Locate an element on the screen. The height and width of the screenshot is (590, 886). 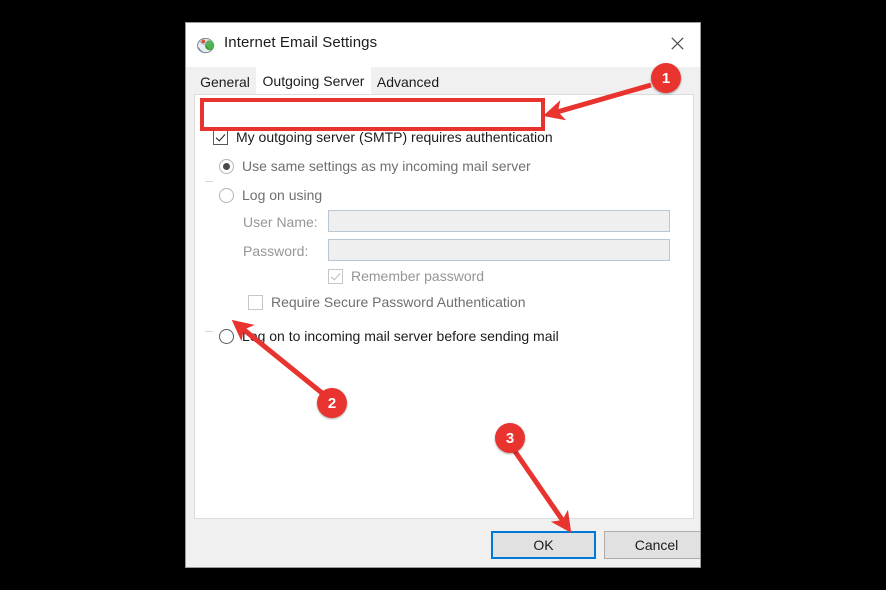
log-on-using-radio-row: Log on using is located at coordinates (270, 195).